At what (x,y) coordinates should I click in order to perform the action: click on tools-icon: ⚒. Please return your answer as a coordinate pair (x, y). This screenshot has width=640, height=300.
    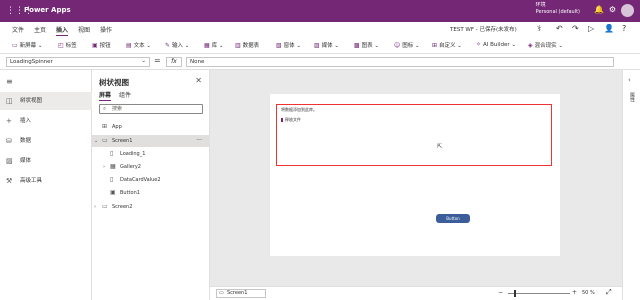
    Looking at the image, I should click on (9, 181).